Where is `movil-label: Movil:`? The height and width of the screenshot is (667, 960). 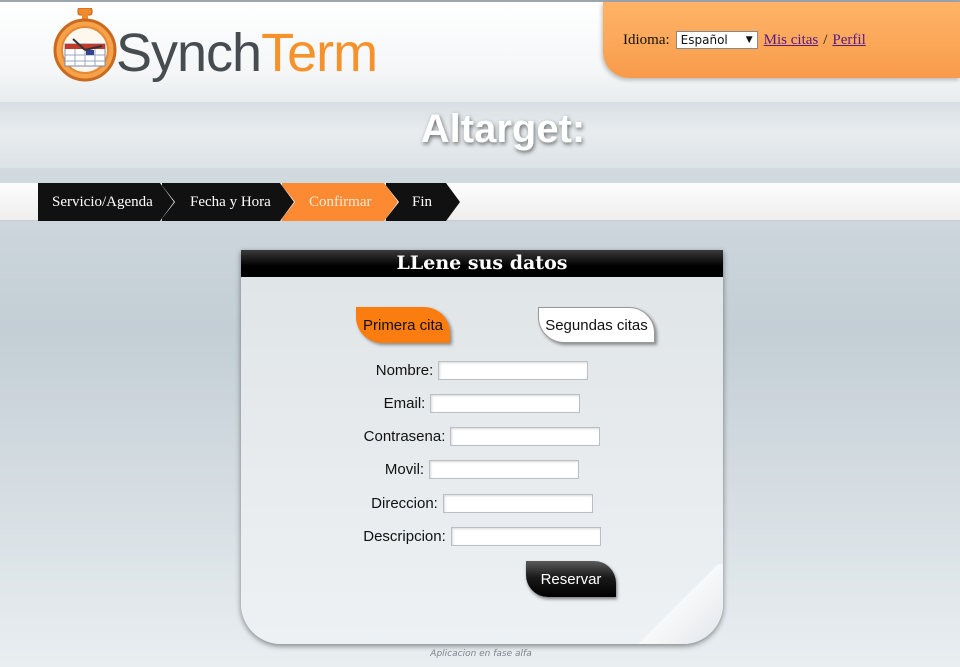 movil-label: Movil: is located at coordinates (404, 469).